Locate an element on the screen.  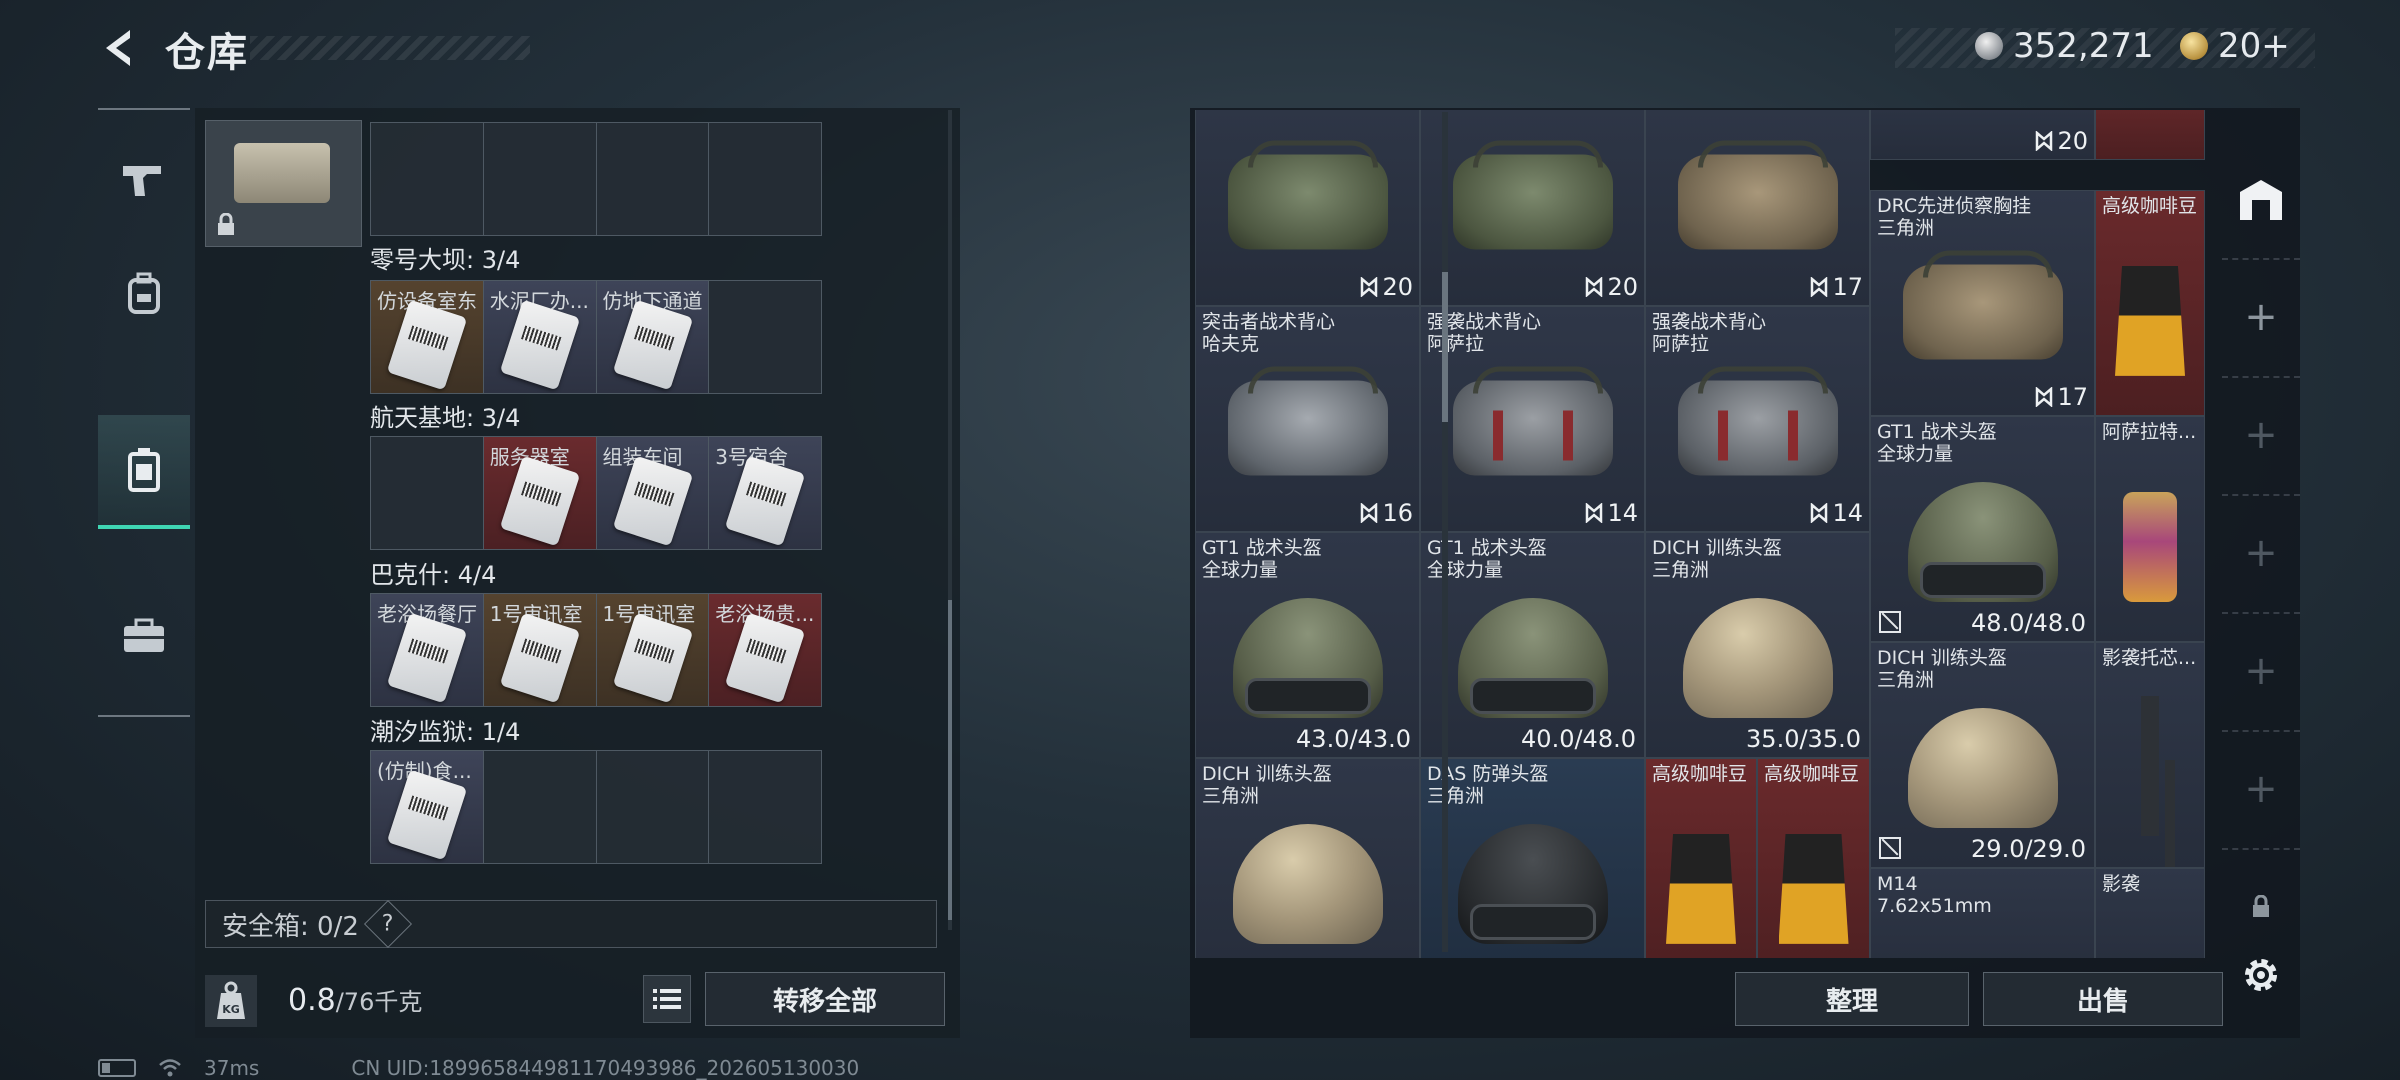
gold-amount: 20+ is located at coordinates (2254, 46).